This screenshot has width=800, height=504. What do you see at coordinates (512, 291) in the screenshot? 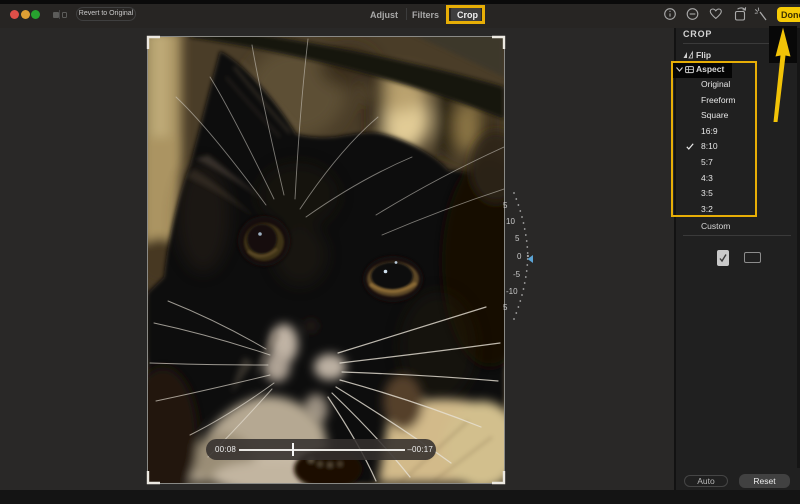
I see `svg-text: -10` at bounding box center [512, 291].